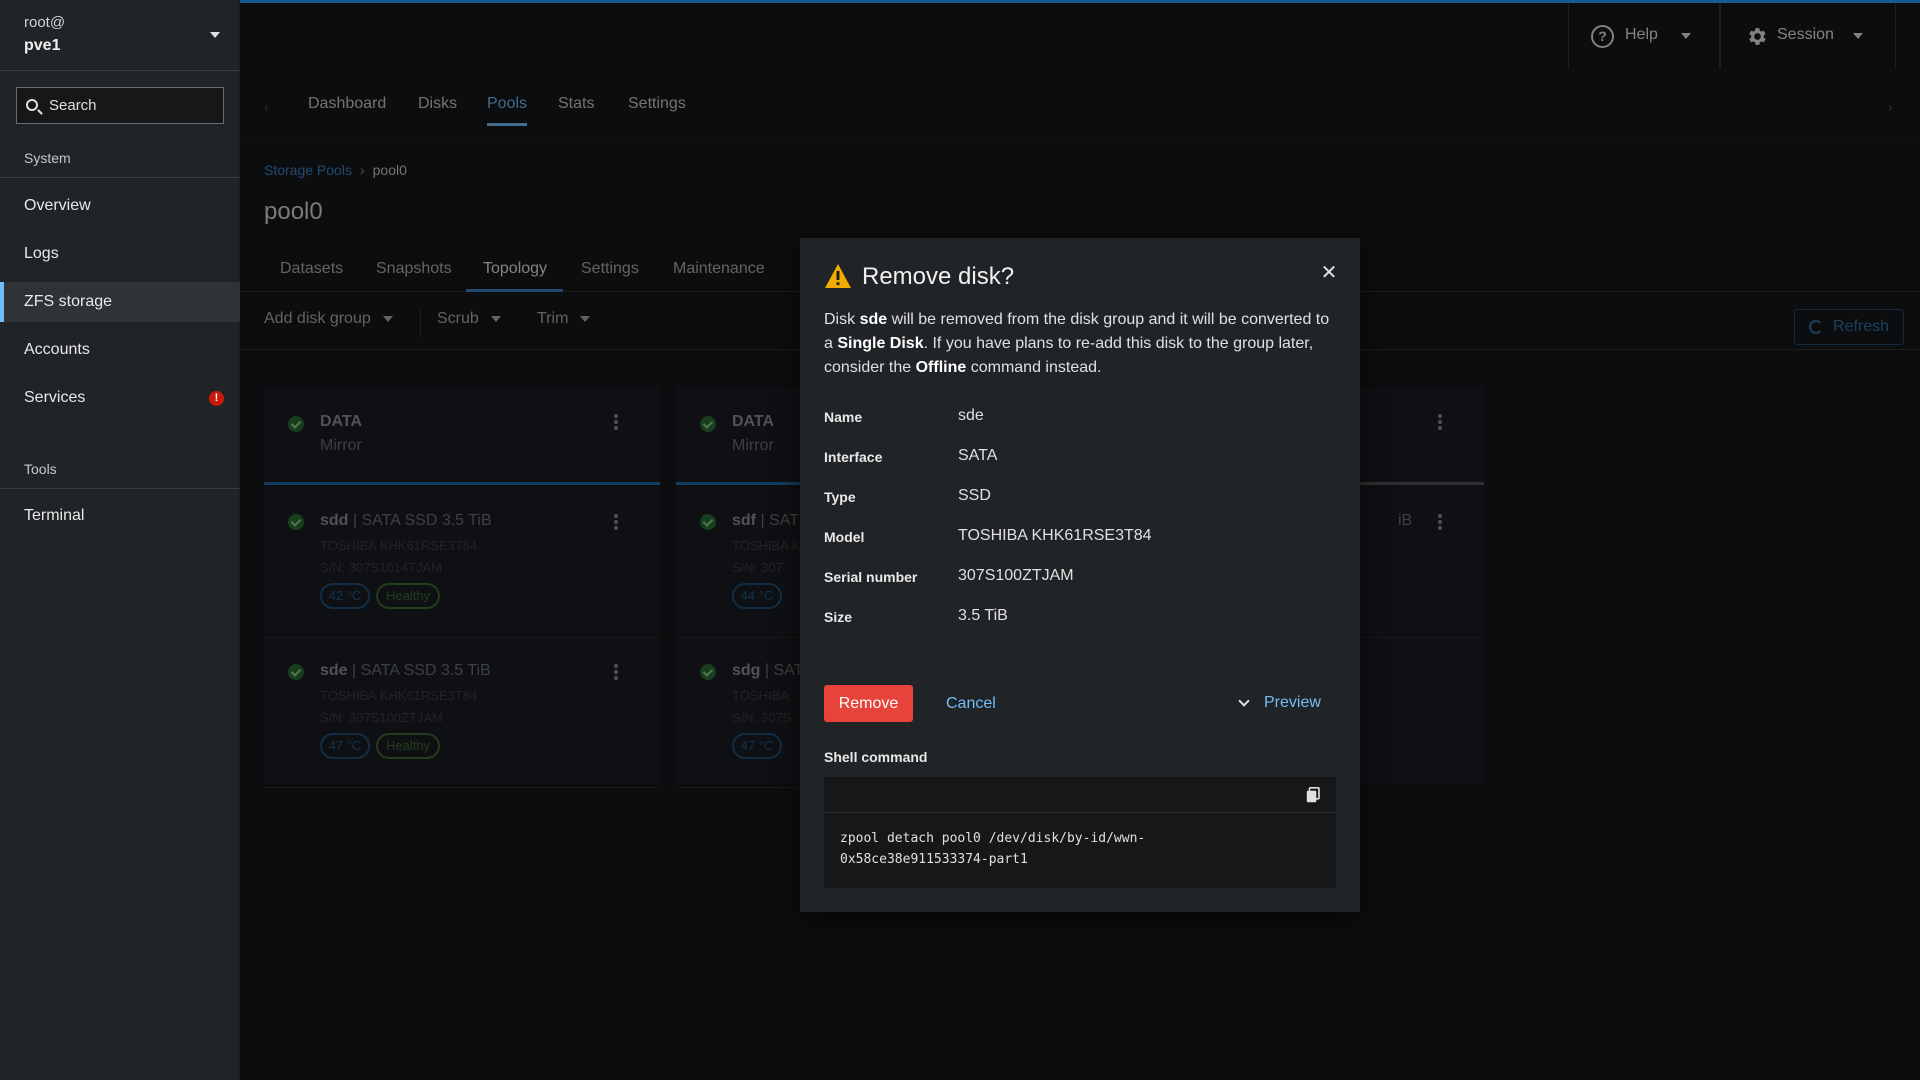 This screenshot has height=1080, width=1920. I want to click on sidebar-item-logs: Logs, so click(120, 254).